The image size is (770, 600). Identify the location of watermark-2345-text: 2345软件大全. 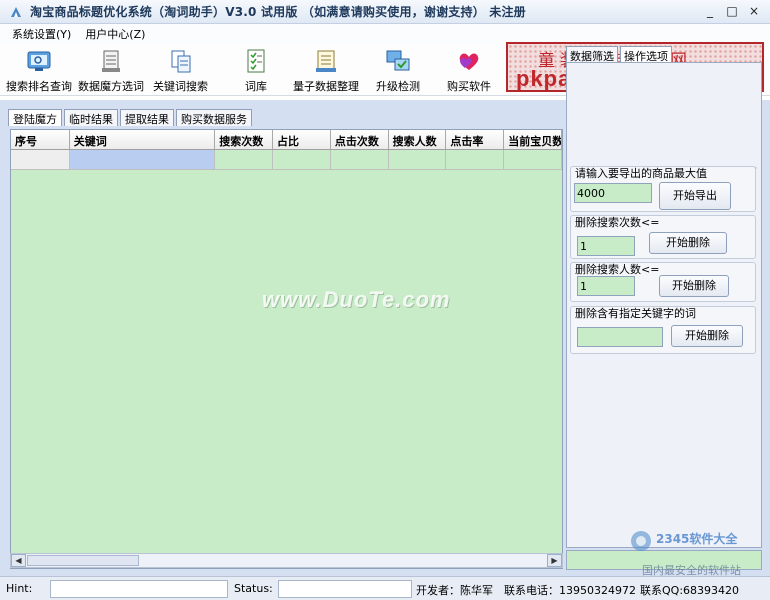
(697, 539).